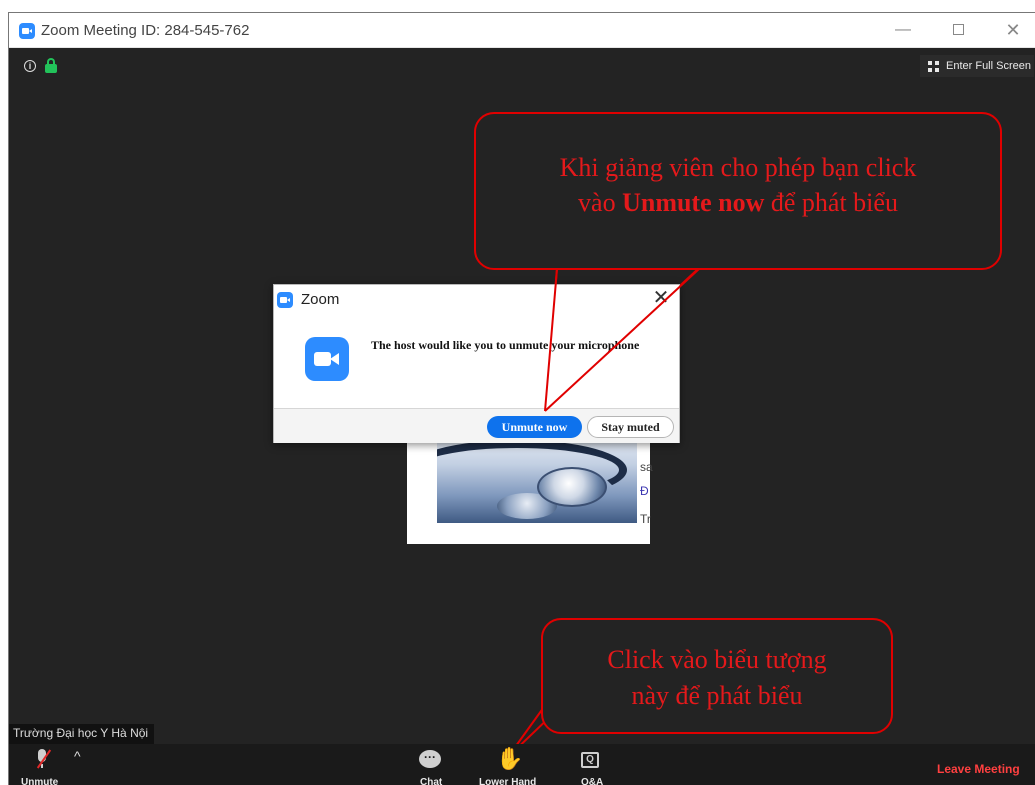 This screenshot has height=785, width=1035. Describe the element at coordinates (1013, 30) in the screenshot. I see `close-window-button: ✕` at that location.